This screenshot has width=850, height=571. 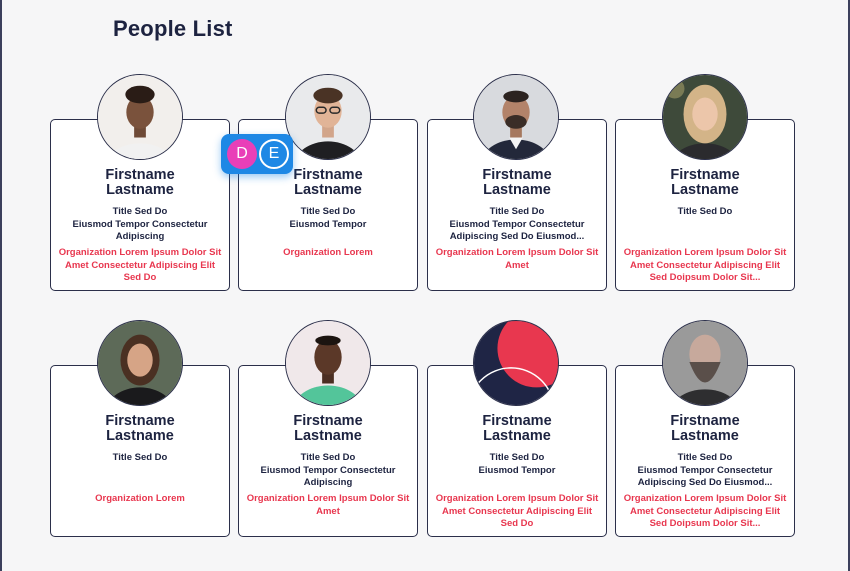 What do you see at coordinates (1, 285) in the screenshot?
I see `frame-left-border` at bounding box center [1, 285].